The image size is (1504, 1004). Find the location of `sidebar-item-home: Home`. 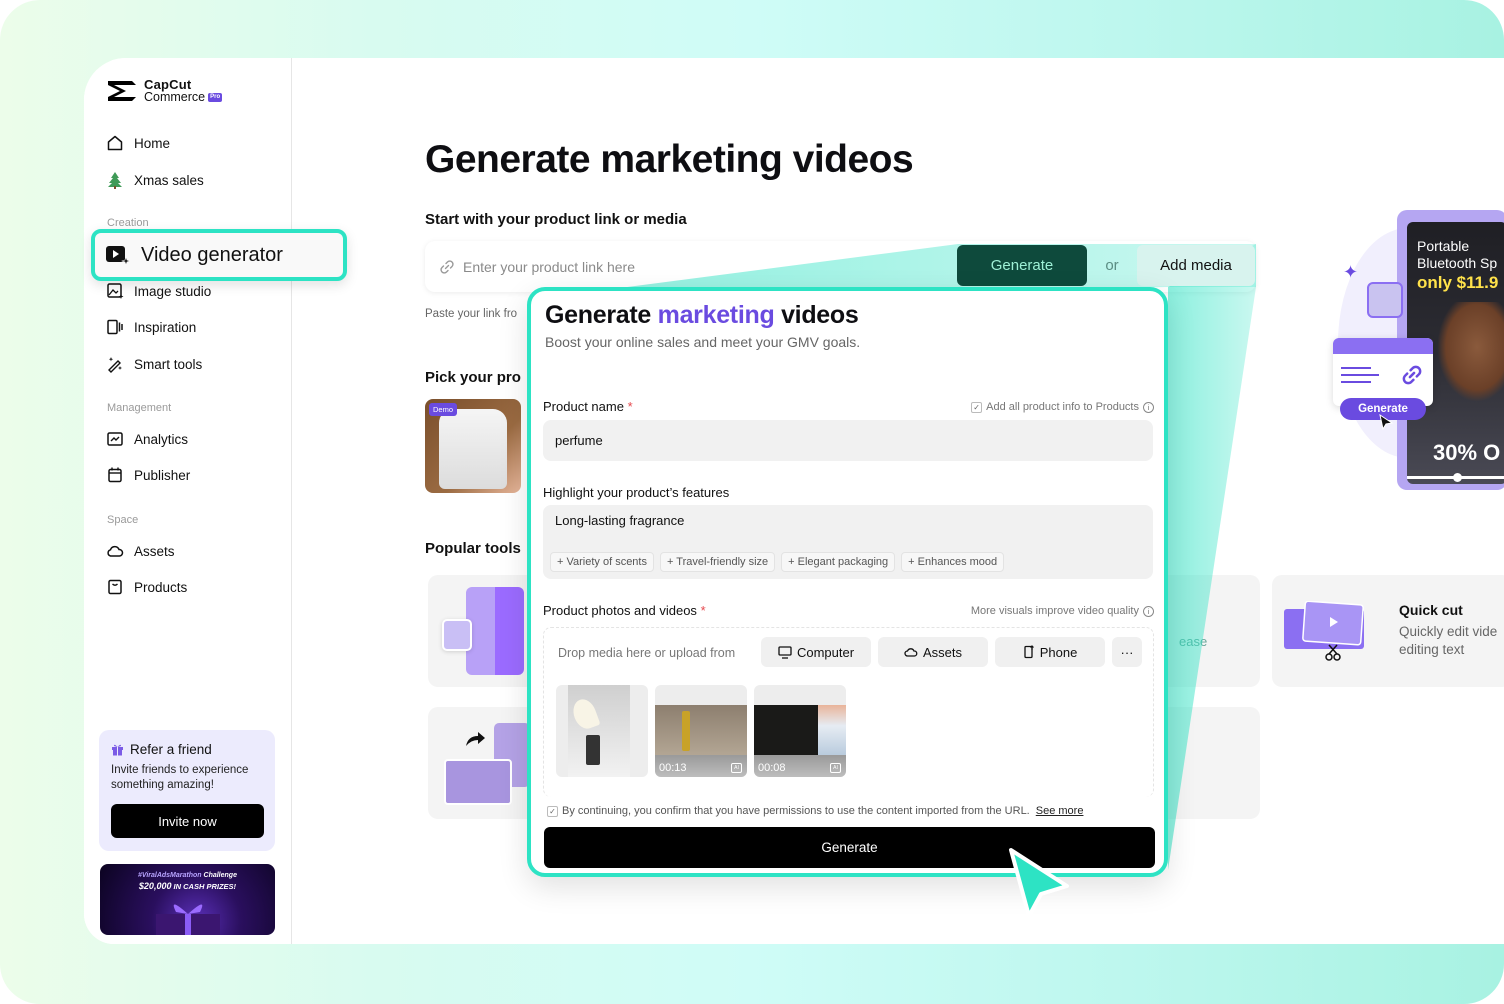

sidebar-item-home: Home is located at coordinates (138, 143).